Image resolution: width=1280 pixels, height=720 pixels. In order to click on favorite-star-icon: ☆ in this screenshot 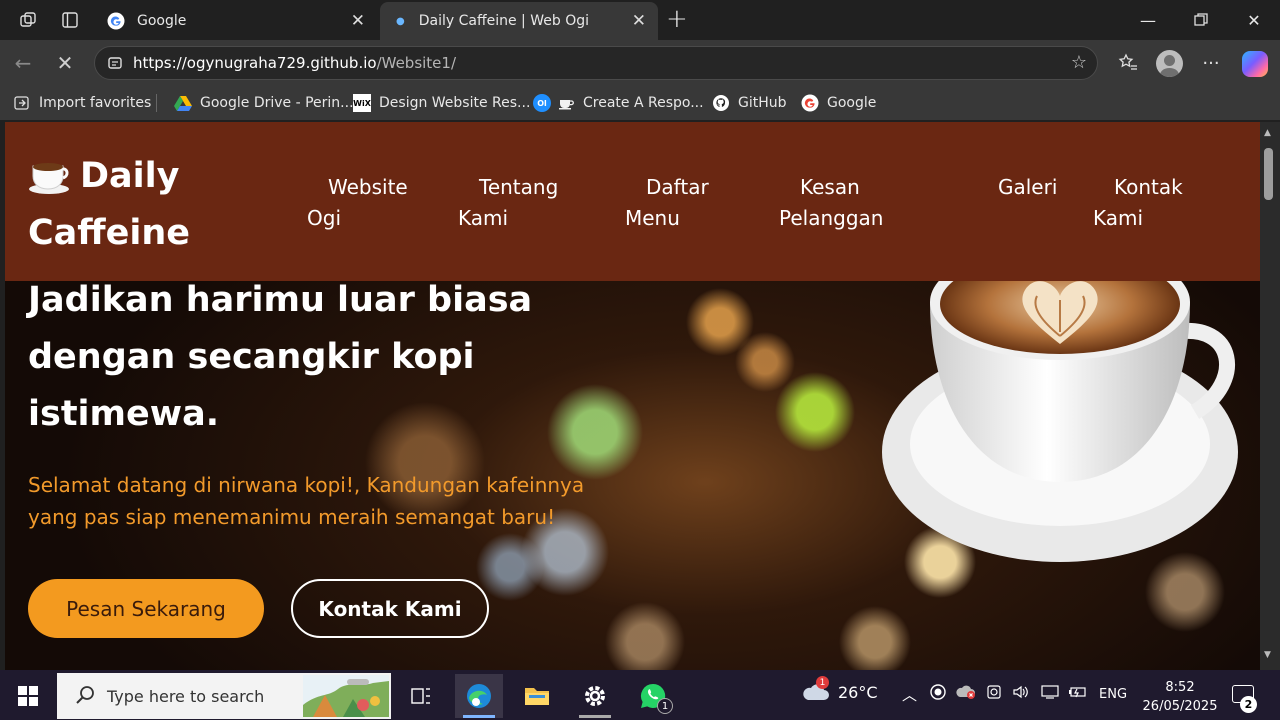, I will do `click(1079, 62)`.